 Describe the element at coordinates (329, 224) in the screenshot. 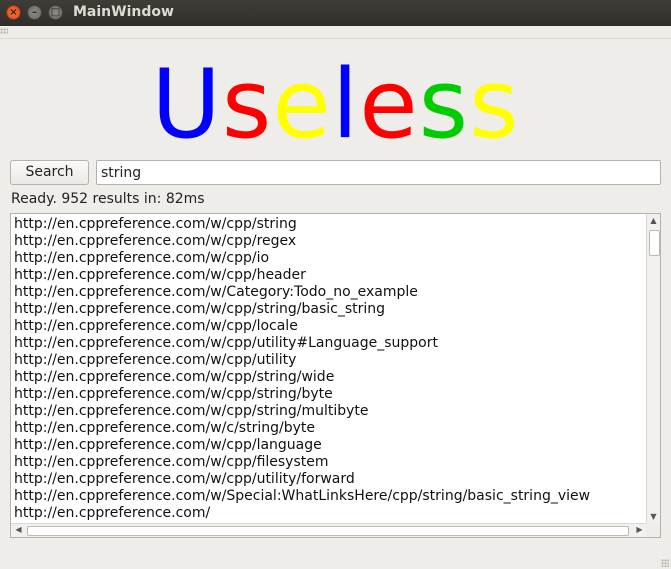

I see `list-item: http://en.cppreference.com/w/cpp/string` at that location.